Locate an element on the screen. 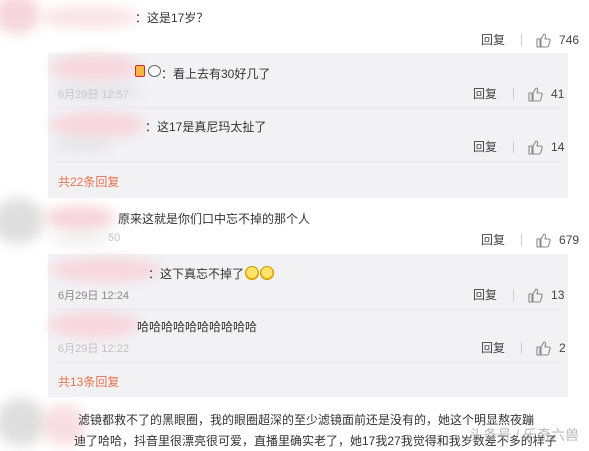 The image size is (589, 451). reply-time: 6月29日 12:57 is located at coordinates (93, 95).